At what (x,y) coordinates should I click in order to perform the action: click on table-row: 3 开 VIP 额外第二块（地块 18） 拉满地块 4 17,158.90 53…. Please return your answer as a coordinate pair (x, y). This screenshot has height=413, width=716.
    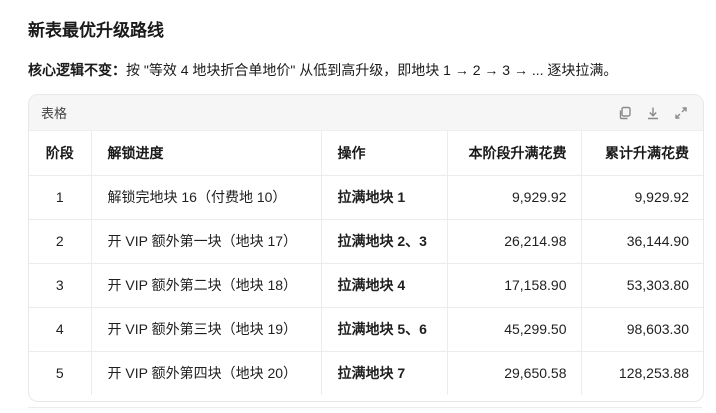
    Looking at the image, I should click on (366, 285).